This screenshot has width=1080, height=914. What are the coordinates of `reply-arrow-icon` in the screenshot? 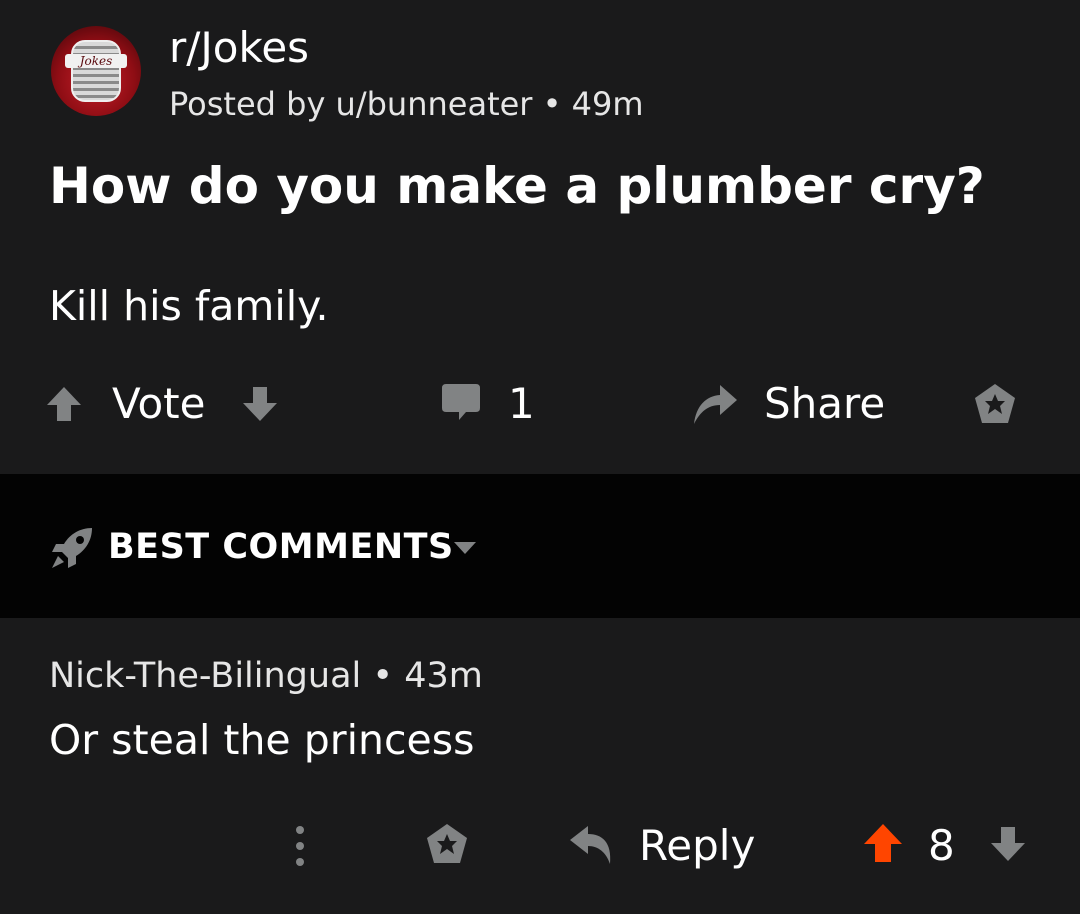 It's located at (591, 845).